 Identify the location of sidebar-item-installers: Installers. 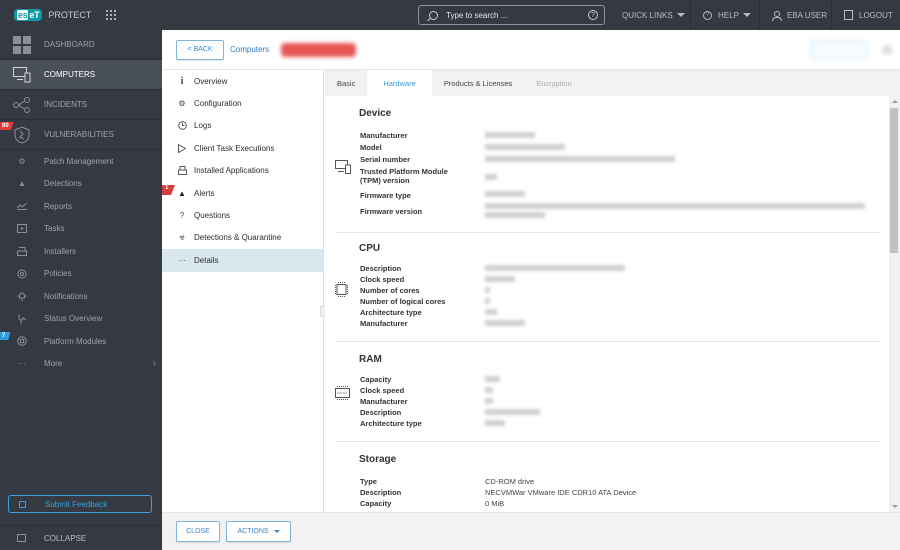
(81, 251).